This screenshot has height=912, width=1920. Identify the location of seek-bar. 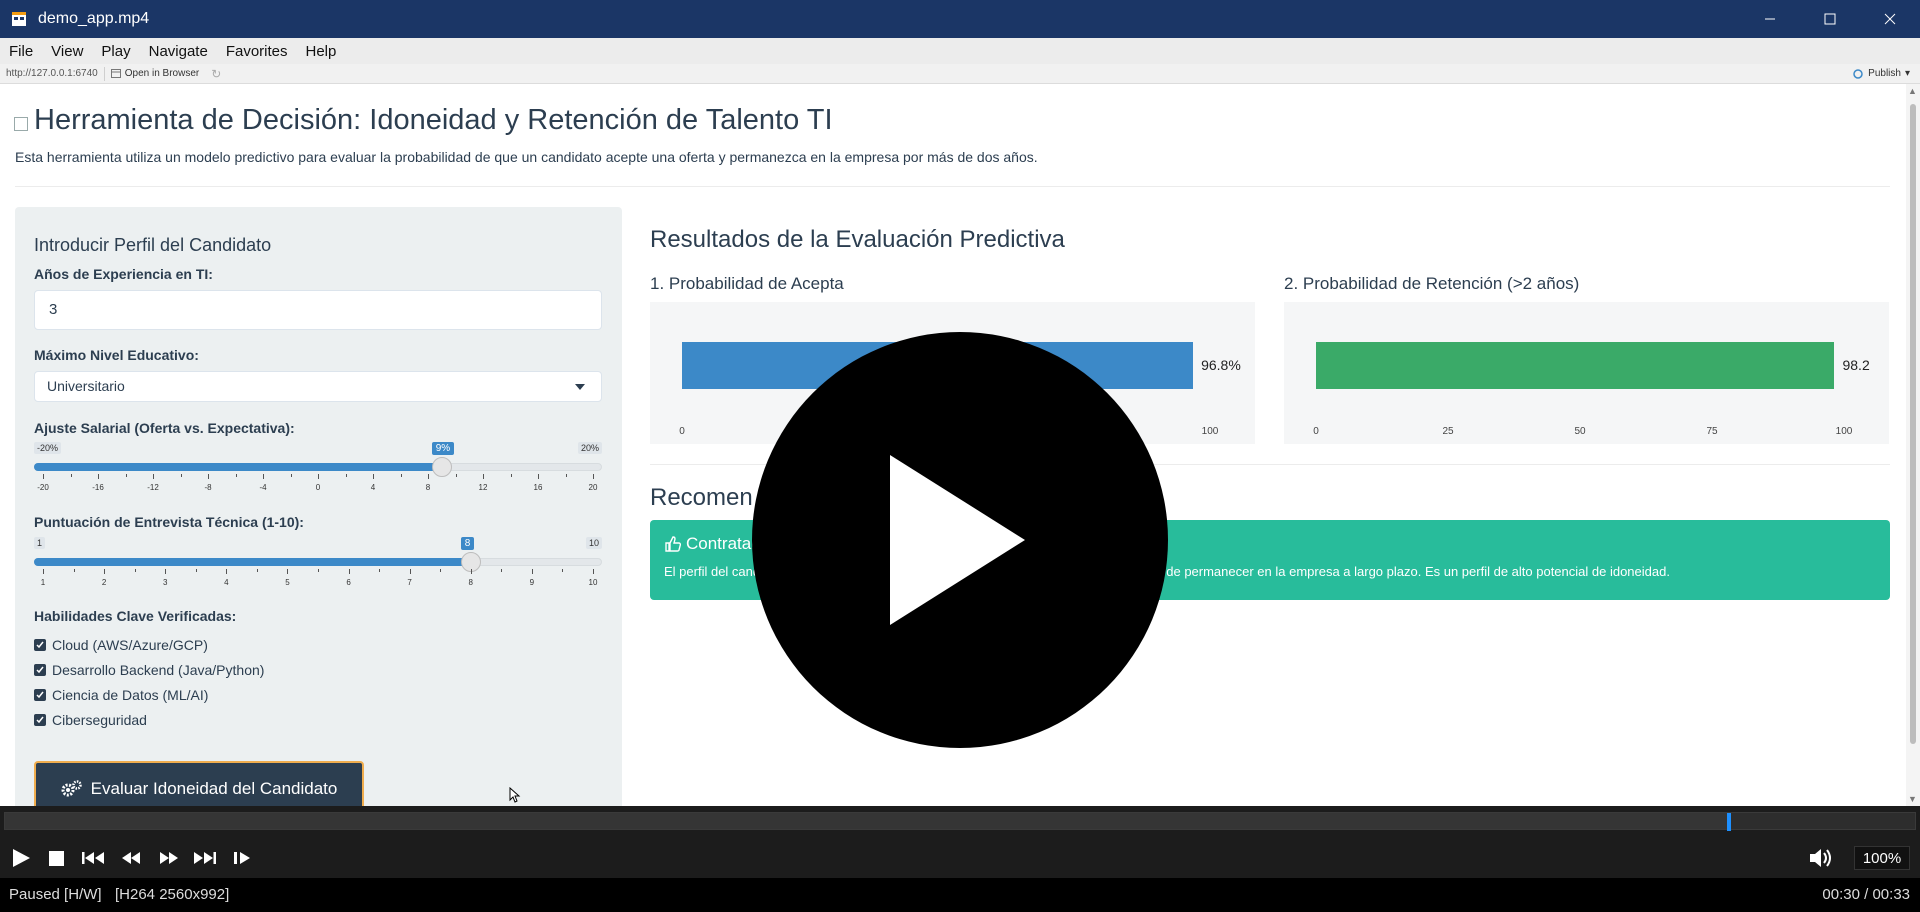
(960, 822).